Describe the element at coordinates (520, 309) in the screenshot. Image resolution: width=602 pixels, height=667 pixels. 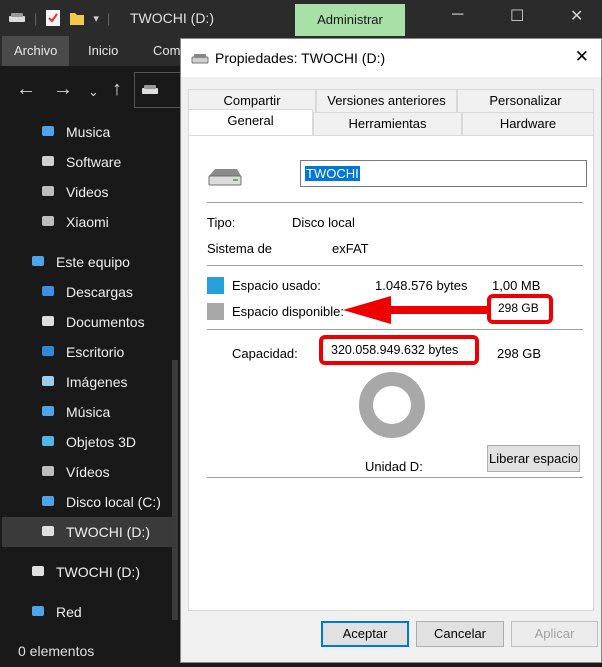
I see `free-space-highlight: 298 GB` at that location.